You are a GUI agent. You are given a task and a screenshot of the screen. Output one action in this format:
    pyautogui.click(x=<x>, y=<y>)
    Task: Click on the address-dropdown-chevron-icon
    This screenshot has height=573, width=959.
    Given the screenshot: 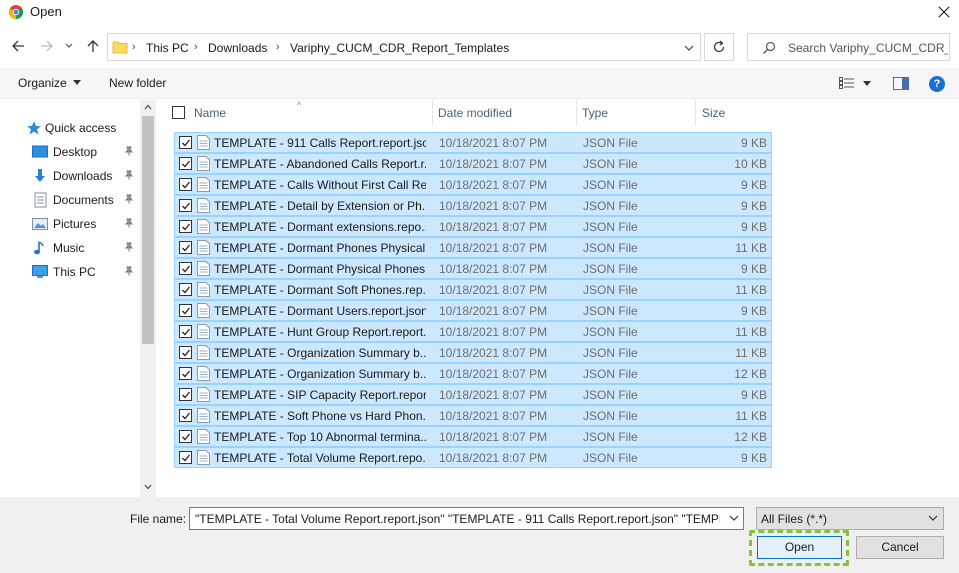 What is the action you would take?
    pyautogui.click(x=689, y=48)
    